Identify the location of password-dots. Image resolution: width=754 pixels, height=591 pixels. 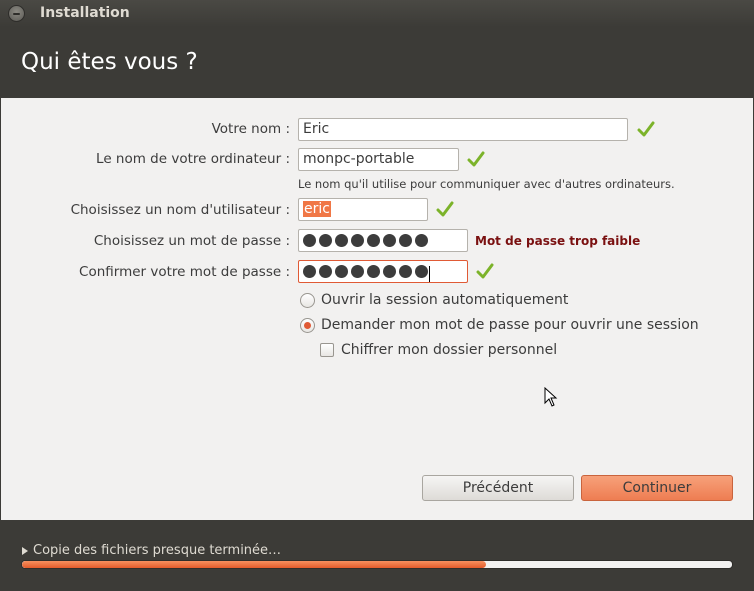
(365, 240).